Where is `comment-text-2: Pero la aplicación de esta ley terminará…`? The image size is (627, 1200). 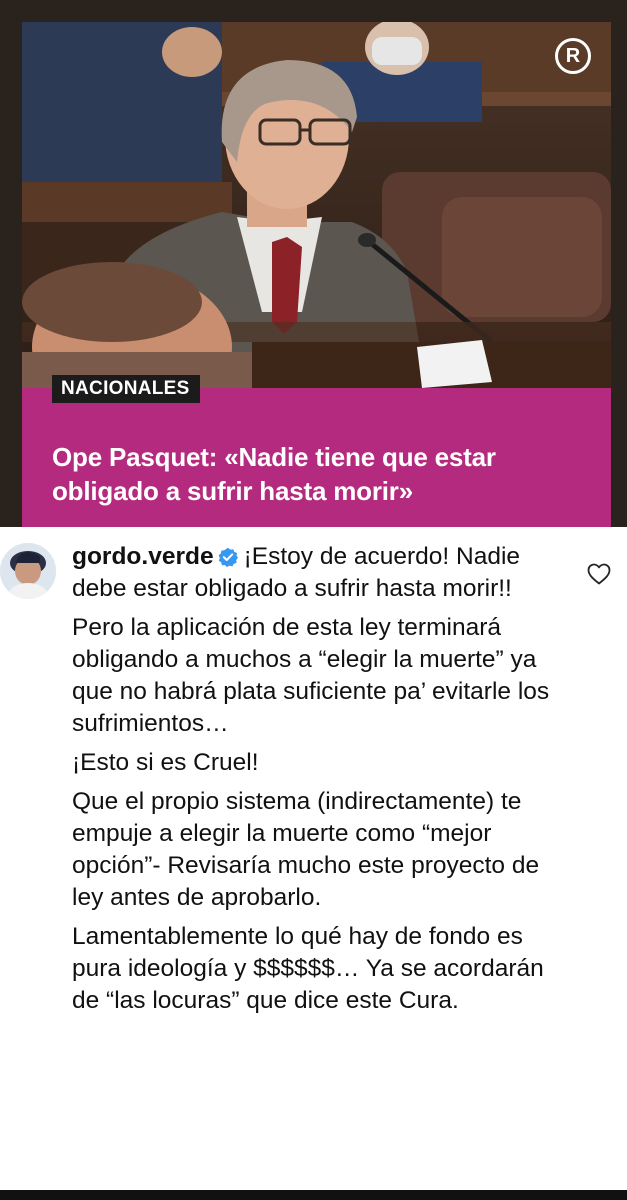
comment-text-2: Pero la aplicación de esta ley terminará… is located at coordinates (311, 675).